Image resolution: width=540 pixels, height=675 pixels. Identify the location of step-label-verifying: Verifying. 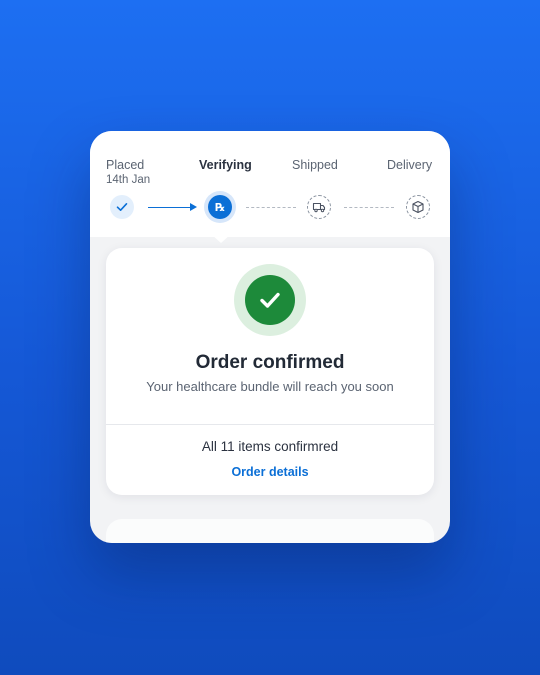
(225, 165).